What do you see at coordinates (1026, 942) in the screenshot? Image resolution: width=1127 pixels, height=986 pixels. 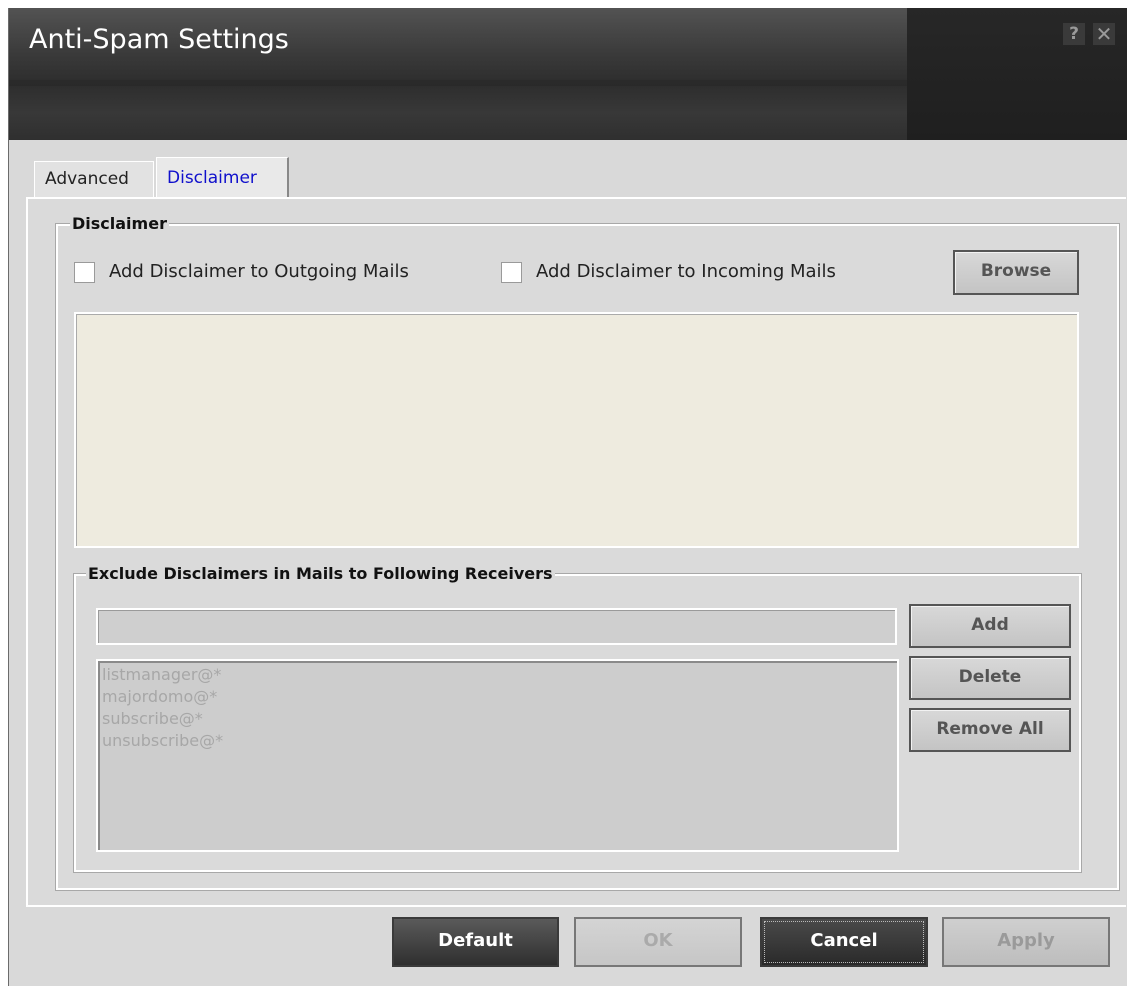 I see `apply-button: Apply` at bounding box center [1026, 942].